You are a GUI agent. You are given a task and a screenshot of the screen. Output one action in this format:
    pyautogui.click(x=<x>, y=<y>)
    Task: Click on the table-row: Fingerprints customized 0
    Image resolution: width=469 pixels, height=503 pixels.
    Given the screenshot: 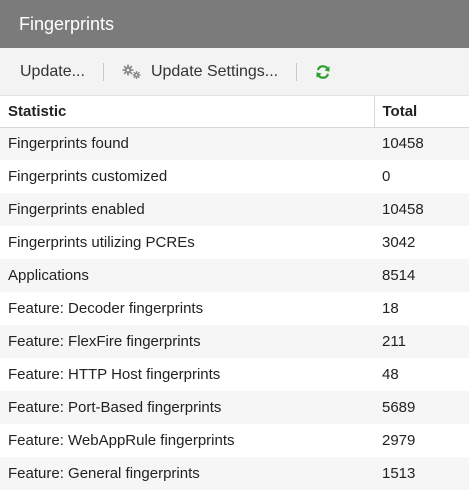 What is the action you would take?
    pyautogui.click(x=234, y=176)
    